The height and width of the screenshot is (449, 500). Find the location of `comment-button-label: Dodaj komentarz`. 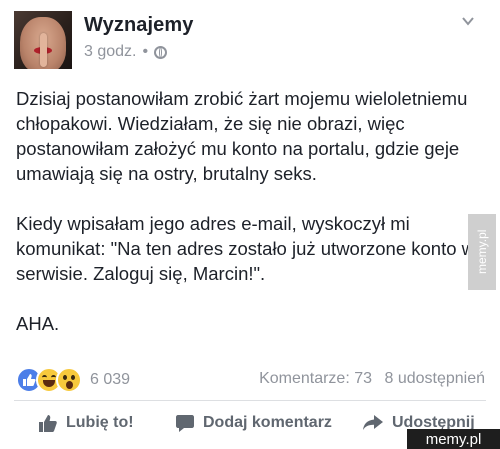

comment-button-label: Dodaj komentarz is located at coordinates (267, 422).